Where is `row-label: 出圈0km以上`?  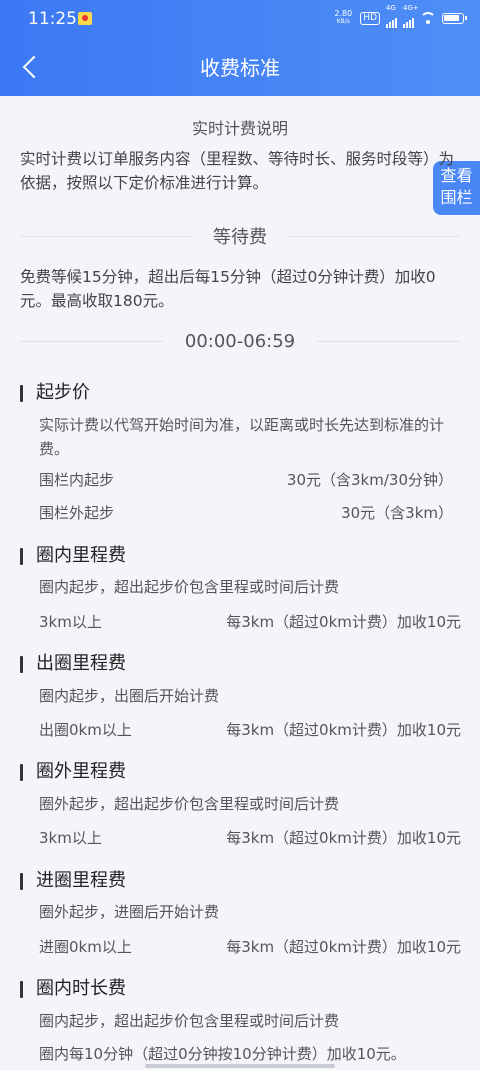 row-label: 出圈0km以上 is located at coordinates (85, 729).